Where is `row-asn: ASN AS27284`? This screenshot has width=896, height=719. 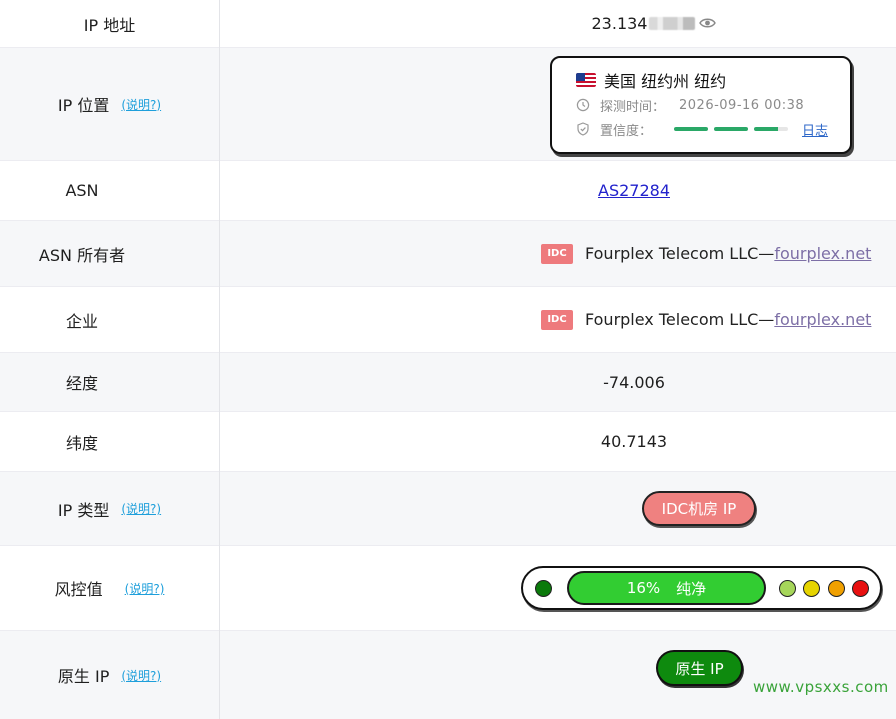 row-asn: ASN AS27284 is located at coordinates (448, 191).